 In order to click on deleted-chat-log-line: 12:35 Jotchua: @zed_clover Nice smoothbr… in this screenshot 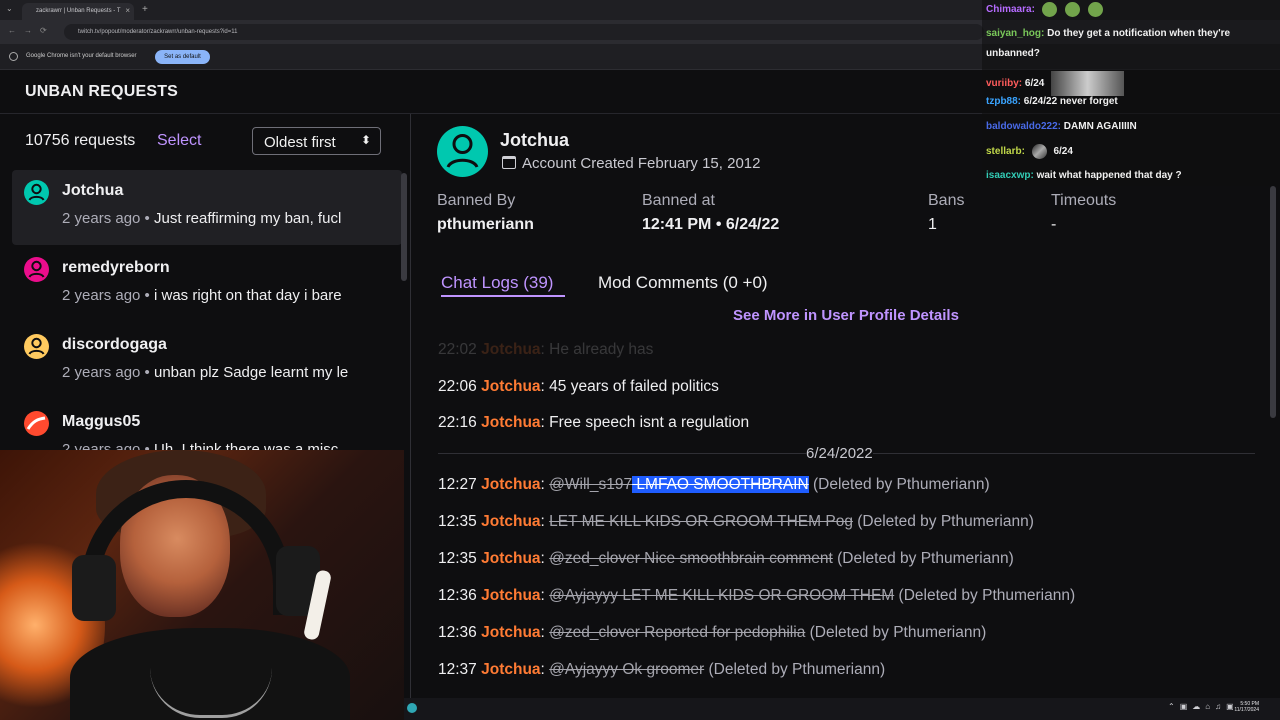, I will do `click(726, 558)`.